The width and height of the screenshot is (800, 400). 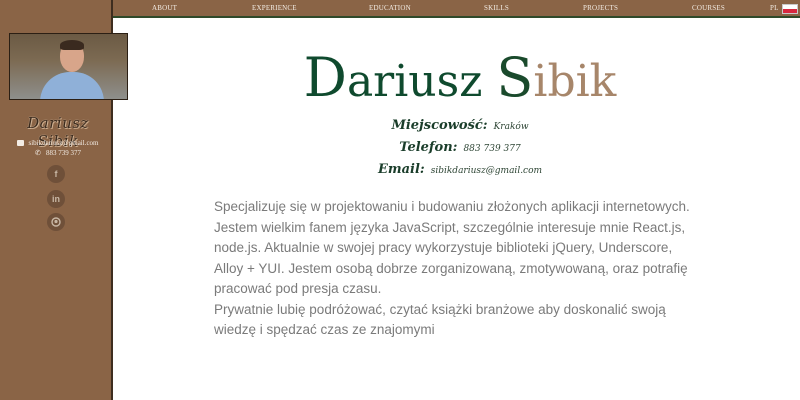 I want to click on phone-icon: ✆, so click(x=38, y=153).